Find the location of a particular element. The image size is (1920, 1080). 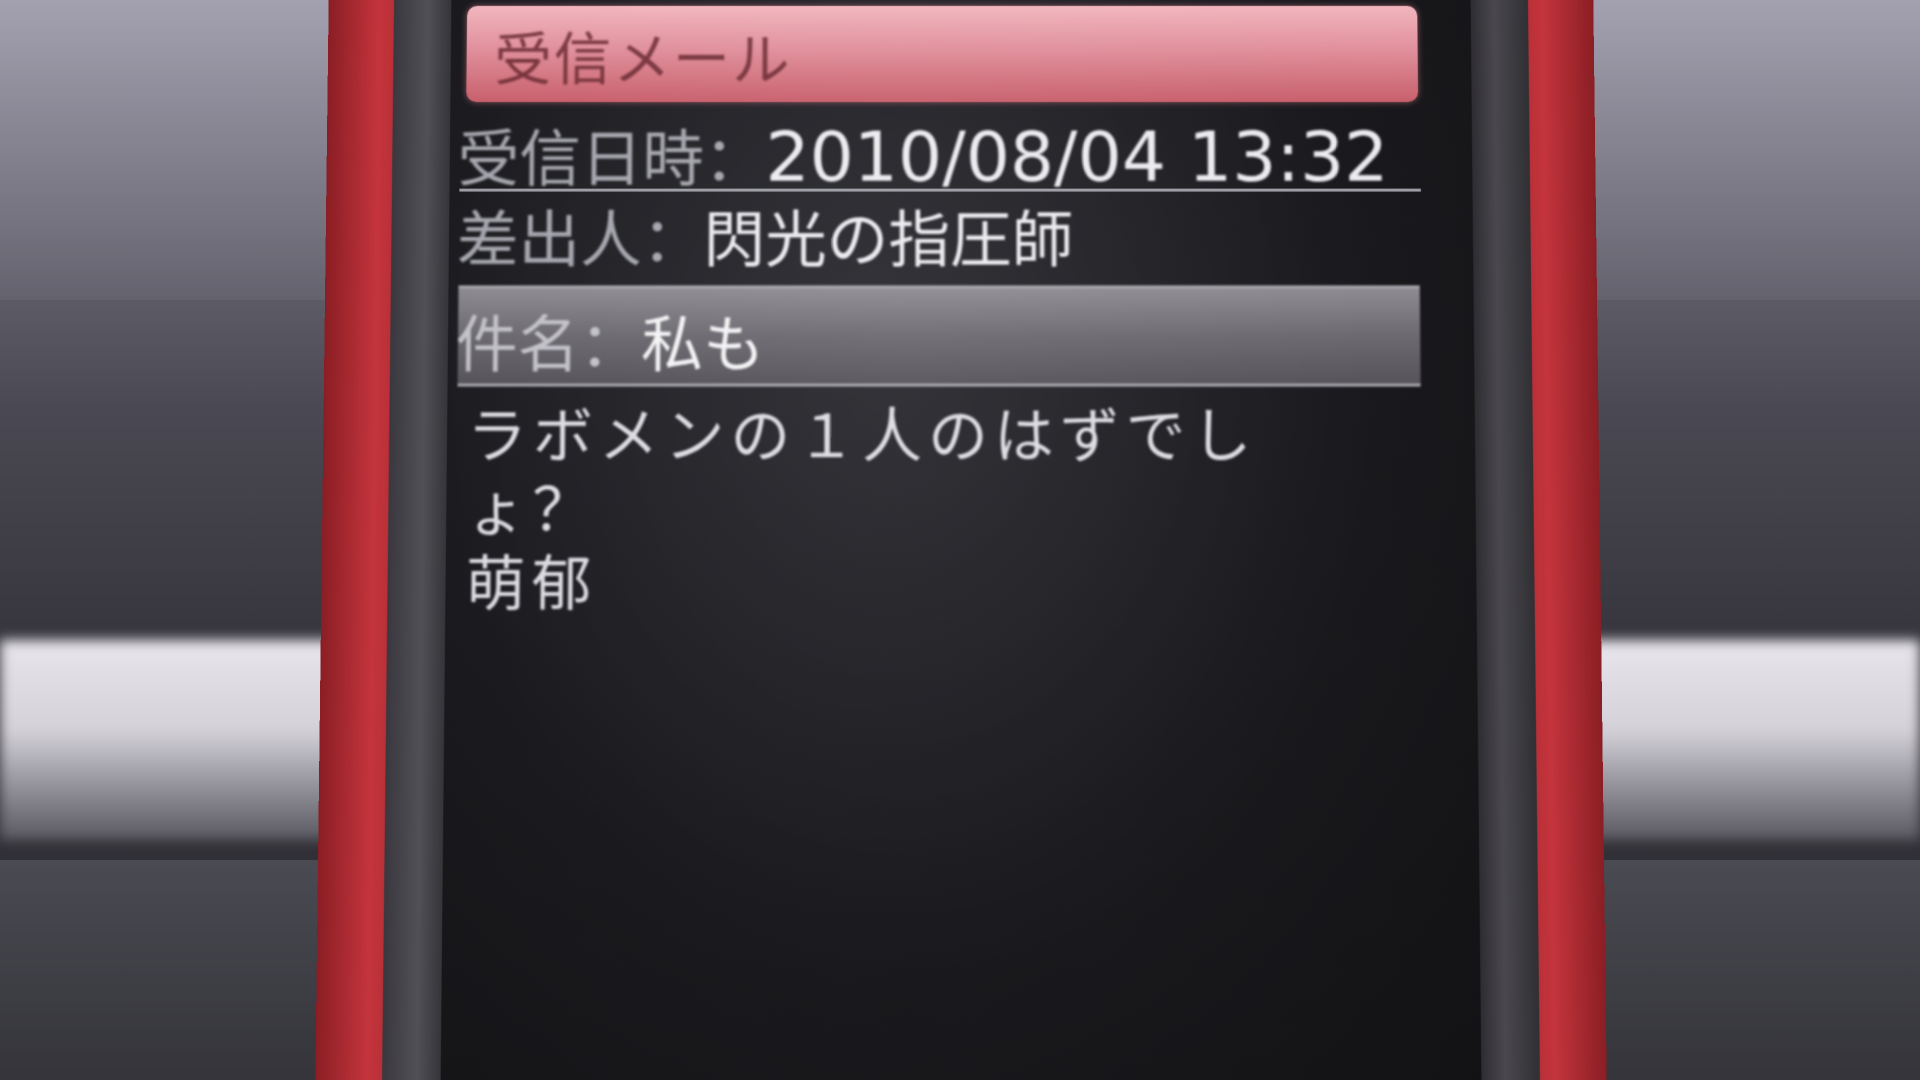

mail-title: 受信メール is located at coordinates (643, 55).